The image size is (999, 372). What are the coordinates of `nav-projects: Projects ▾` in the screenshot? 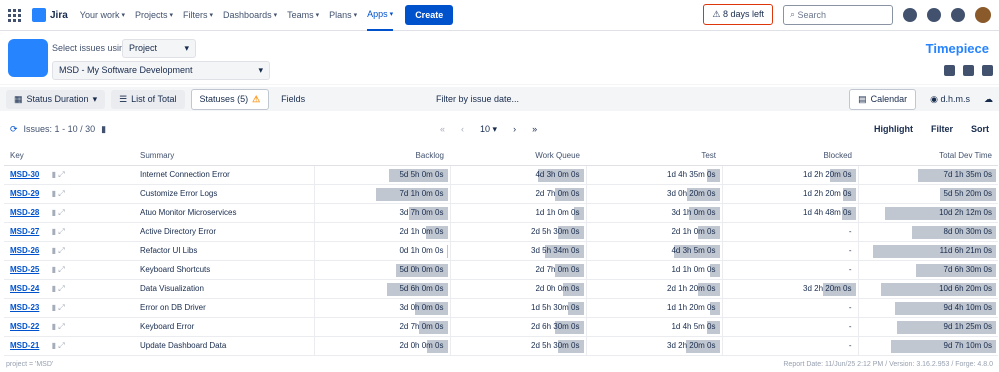 It's located at (154, 15).